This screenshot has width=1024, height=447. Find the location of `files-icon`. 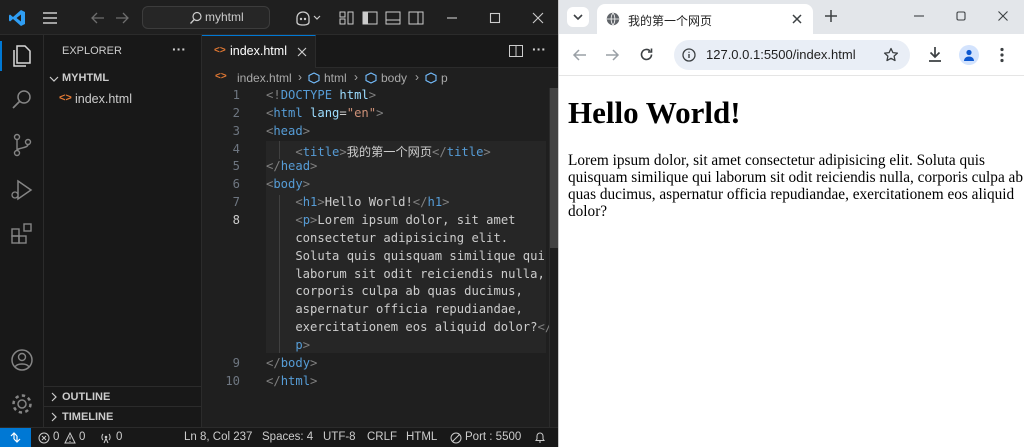

files-icon is located at coordinates (22, 56).